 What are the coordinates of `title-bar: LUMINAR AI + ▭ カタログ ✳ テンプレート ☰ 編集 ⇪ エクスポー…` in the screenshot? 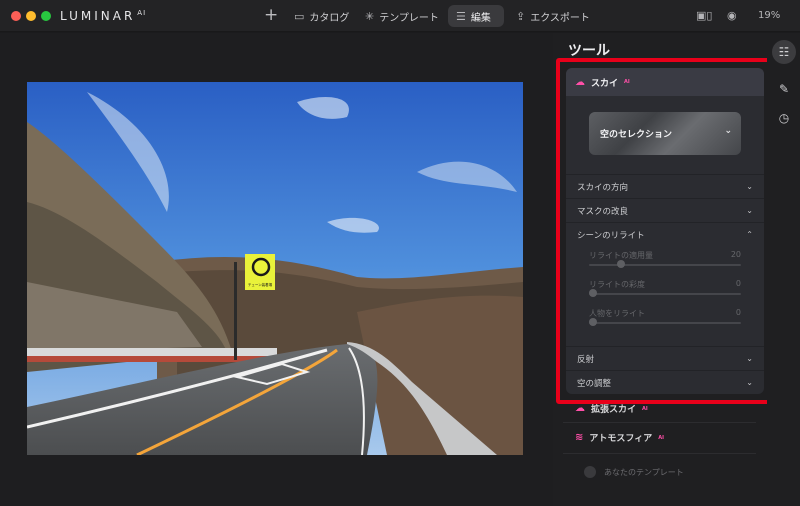 It's located at (400, 16).